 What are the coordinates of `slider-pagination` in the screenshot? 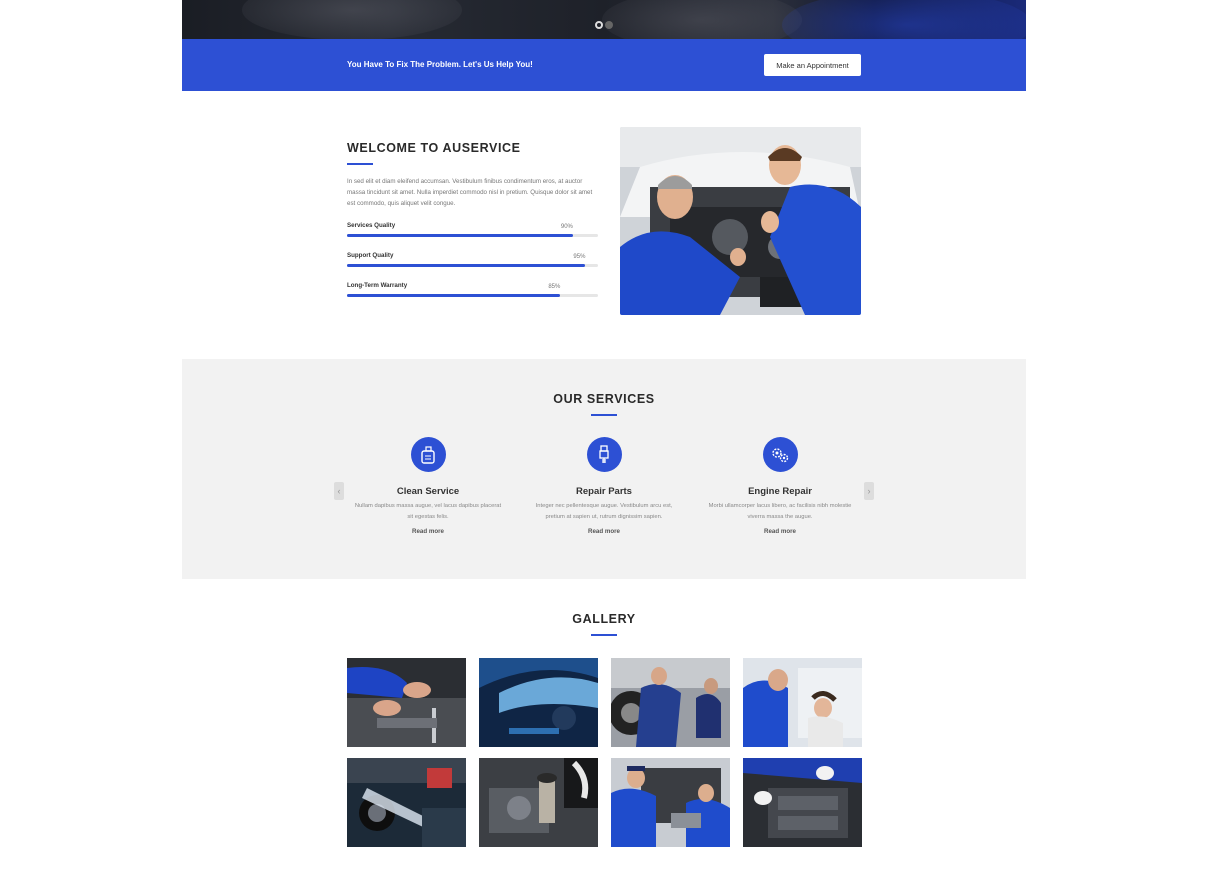 It's located at (604, 25).